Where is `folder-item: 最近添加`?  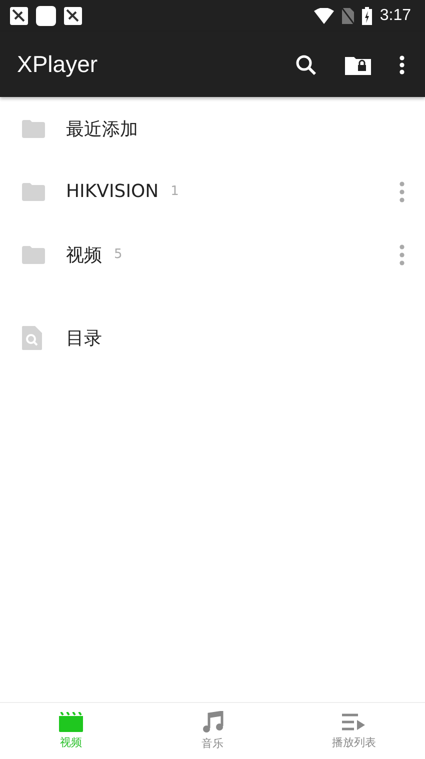
folder-item: 最近添加 is located at coordinates (212, 128).